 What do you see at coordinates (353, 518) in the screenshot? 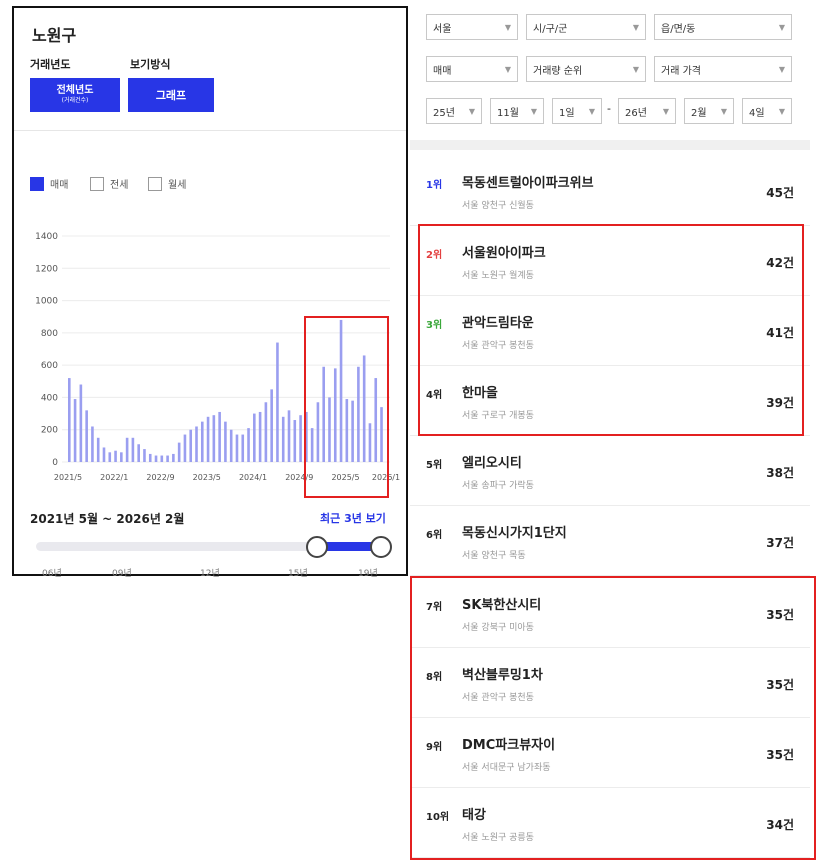
I see `recent-3-years-link: 최근 3년 보기` at bounding box center [353, 518].